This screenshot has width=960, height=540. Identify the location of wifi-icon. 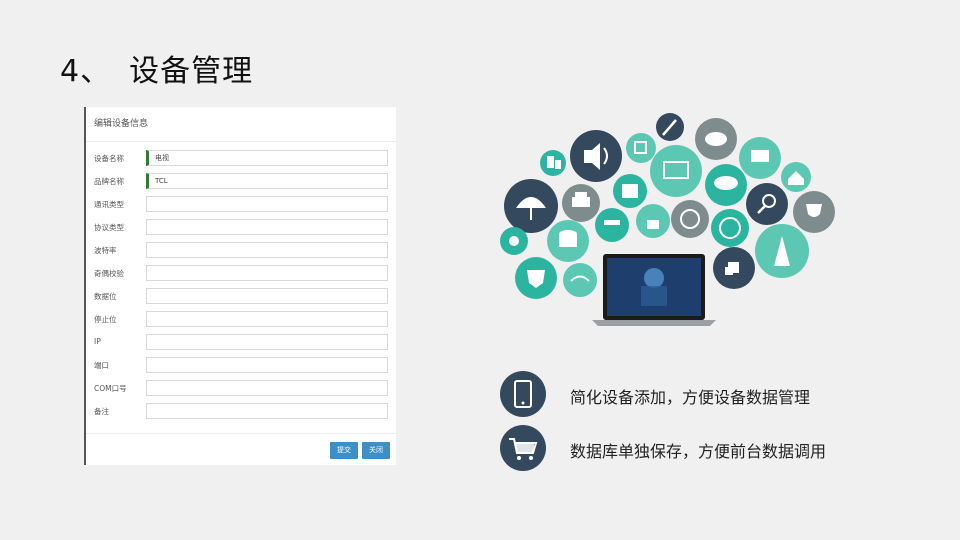
(580, 280).